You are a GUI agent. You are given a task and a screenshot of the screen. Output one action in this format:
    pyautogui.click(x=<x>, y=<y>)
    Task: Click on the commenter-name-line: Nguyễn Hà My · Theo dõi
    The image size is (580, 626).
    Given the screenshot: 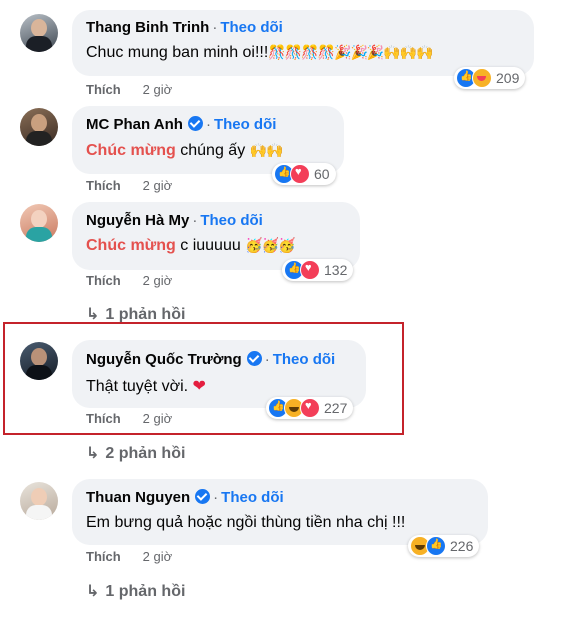 What is the action you would take?
    pyautogui.click(x=174, y=220)
    